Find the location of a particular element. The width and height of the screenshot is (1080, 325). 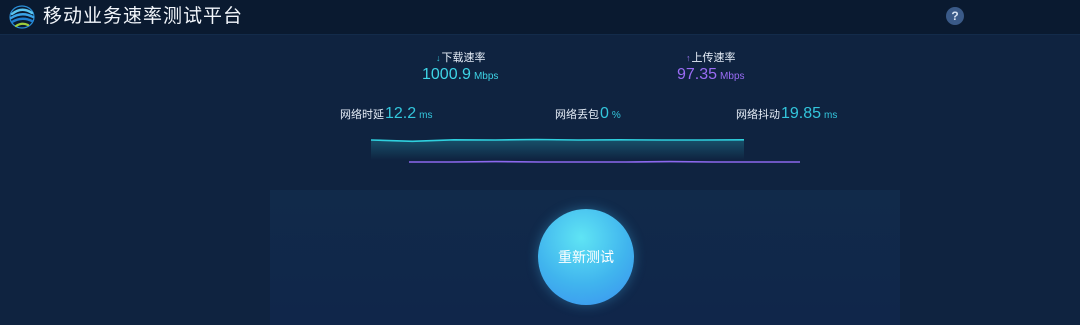

upload-label-text: 上传速率 is located at coordinates (713, 58).